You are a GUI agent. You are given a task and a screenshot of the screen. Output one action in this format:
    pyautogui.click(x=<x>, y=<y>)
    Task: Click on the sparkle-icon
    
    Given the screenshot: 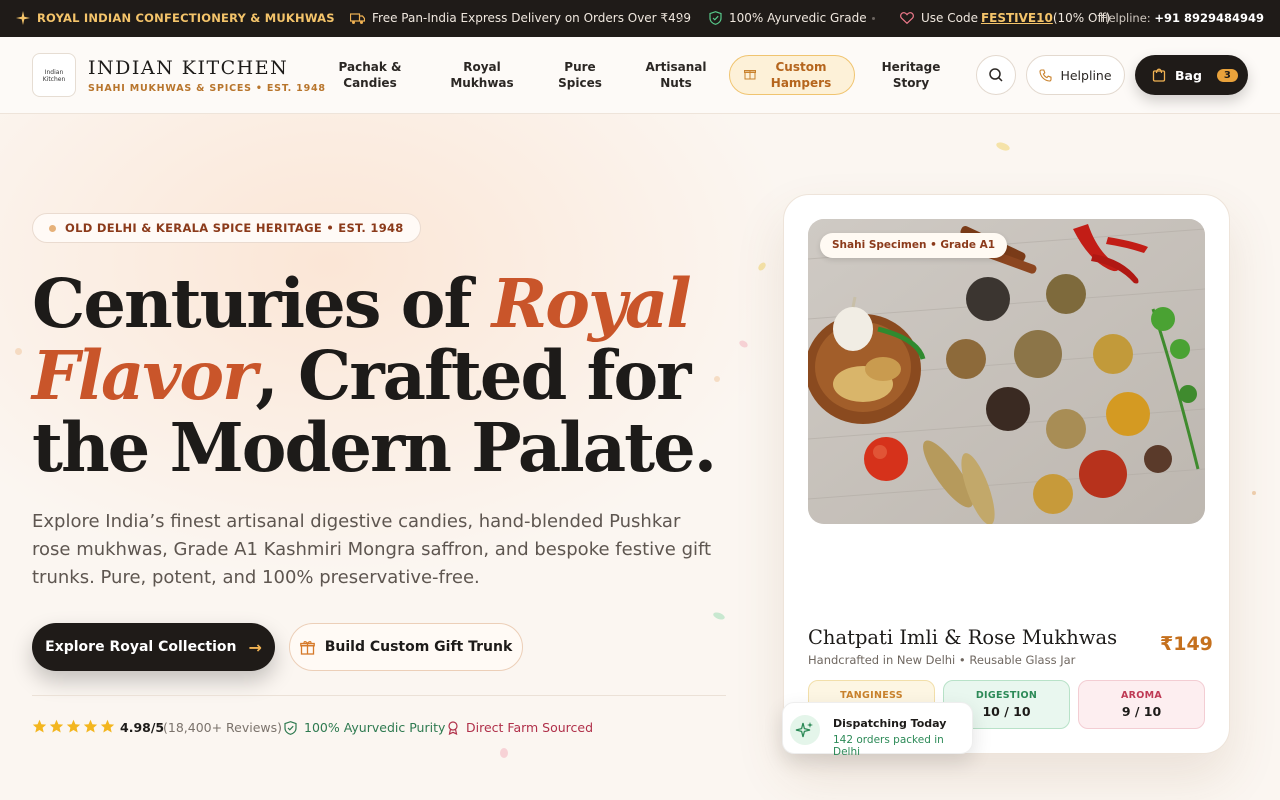 What is the action you would take?
    pyautogui.click(x=23, y=18)
    